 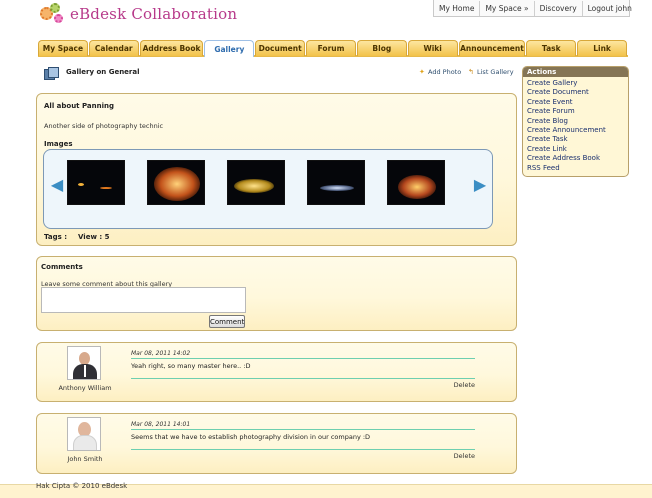 What do you see at coordinates (280, 48) in the screenshot?
I see `tab-document: Document` at bounding box center [280, 48].